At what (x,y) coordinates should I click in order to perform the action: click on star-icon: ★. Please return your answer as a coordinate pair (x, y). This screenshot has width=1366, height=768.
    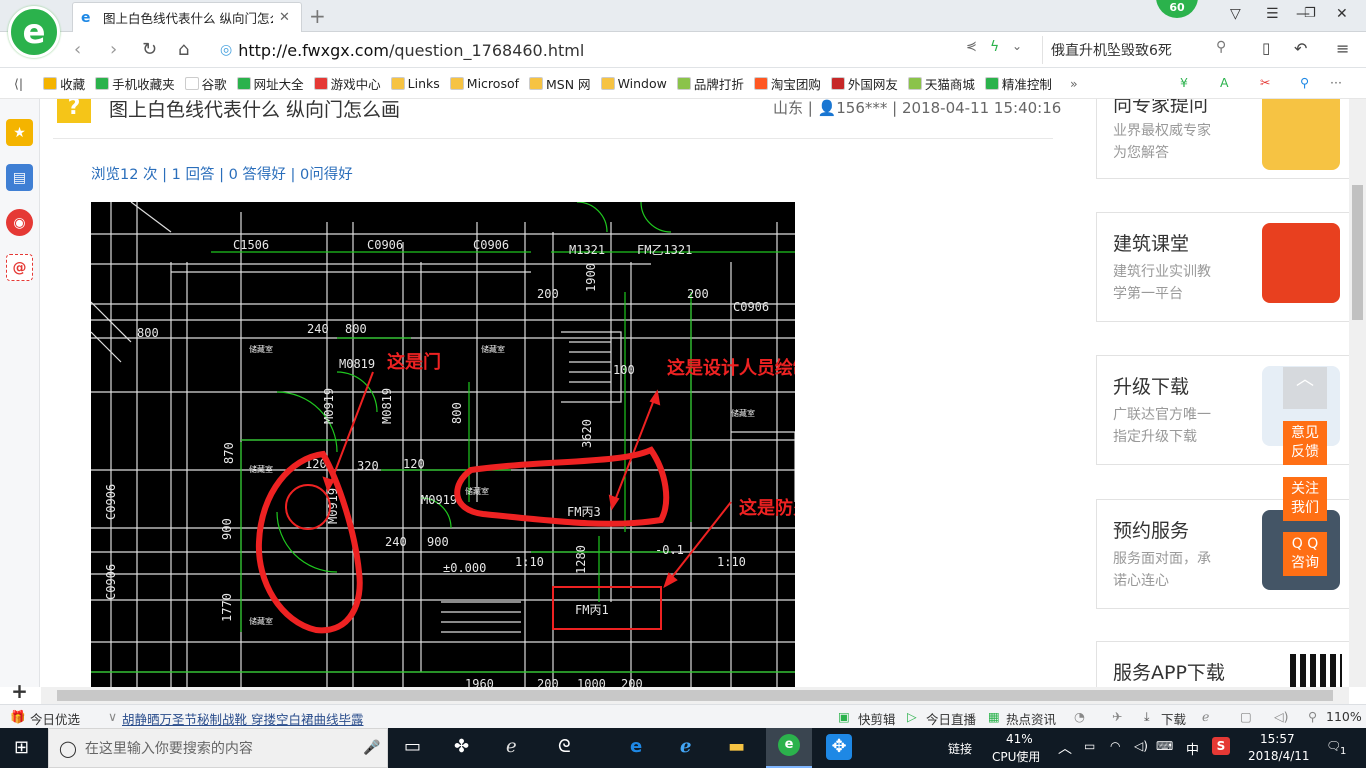
    Looking at the image, I should click on (19, 132).